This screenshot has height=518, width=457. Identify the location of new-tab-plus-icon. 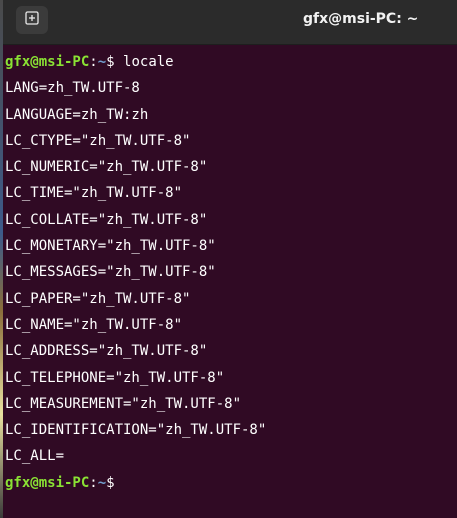
(32, 20).